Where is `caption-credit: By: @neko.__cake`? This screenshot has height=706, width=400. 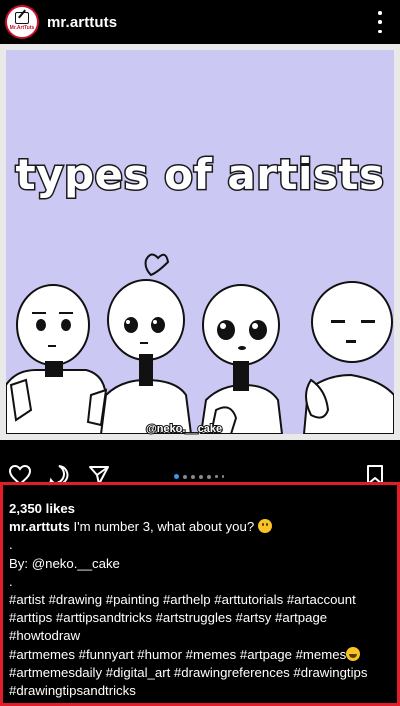 caption-credit: By: @neko.__cake is located at coordinates (64, 563).